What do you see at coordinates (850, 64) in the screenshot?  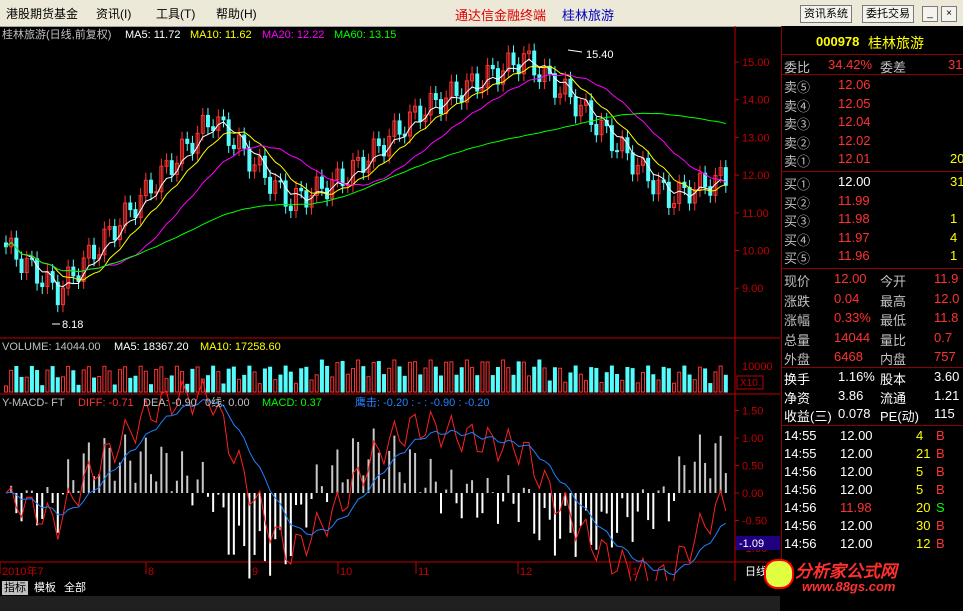 I see `weibi-value: 34.42%` at bounding box center [850, 64].